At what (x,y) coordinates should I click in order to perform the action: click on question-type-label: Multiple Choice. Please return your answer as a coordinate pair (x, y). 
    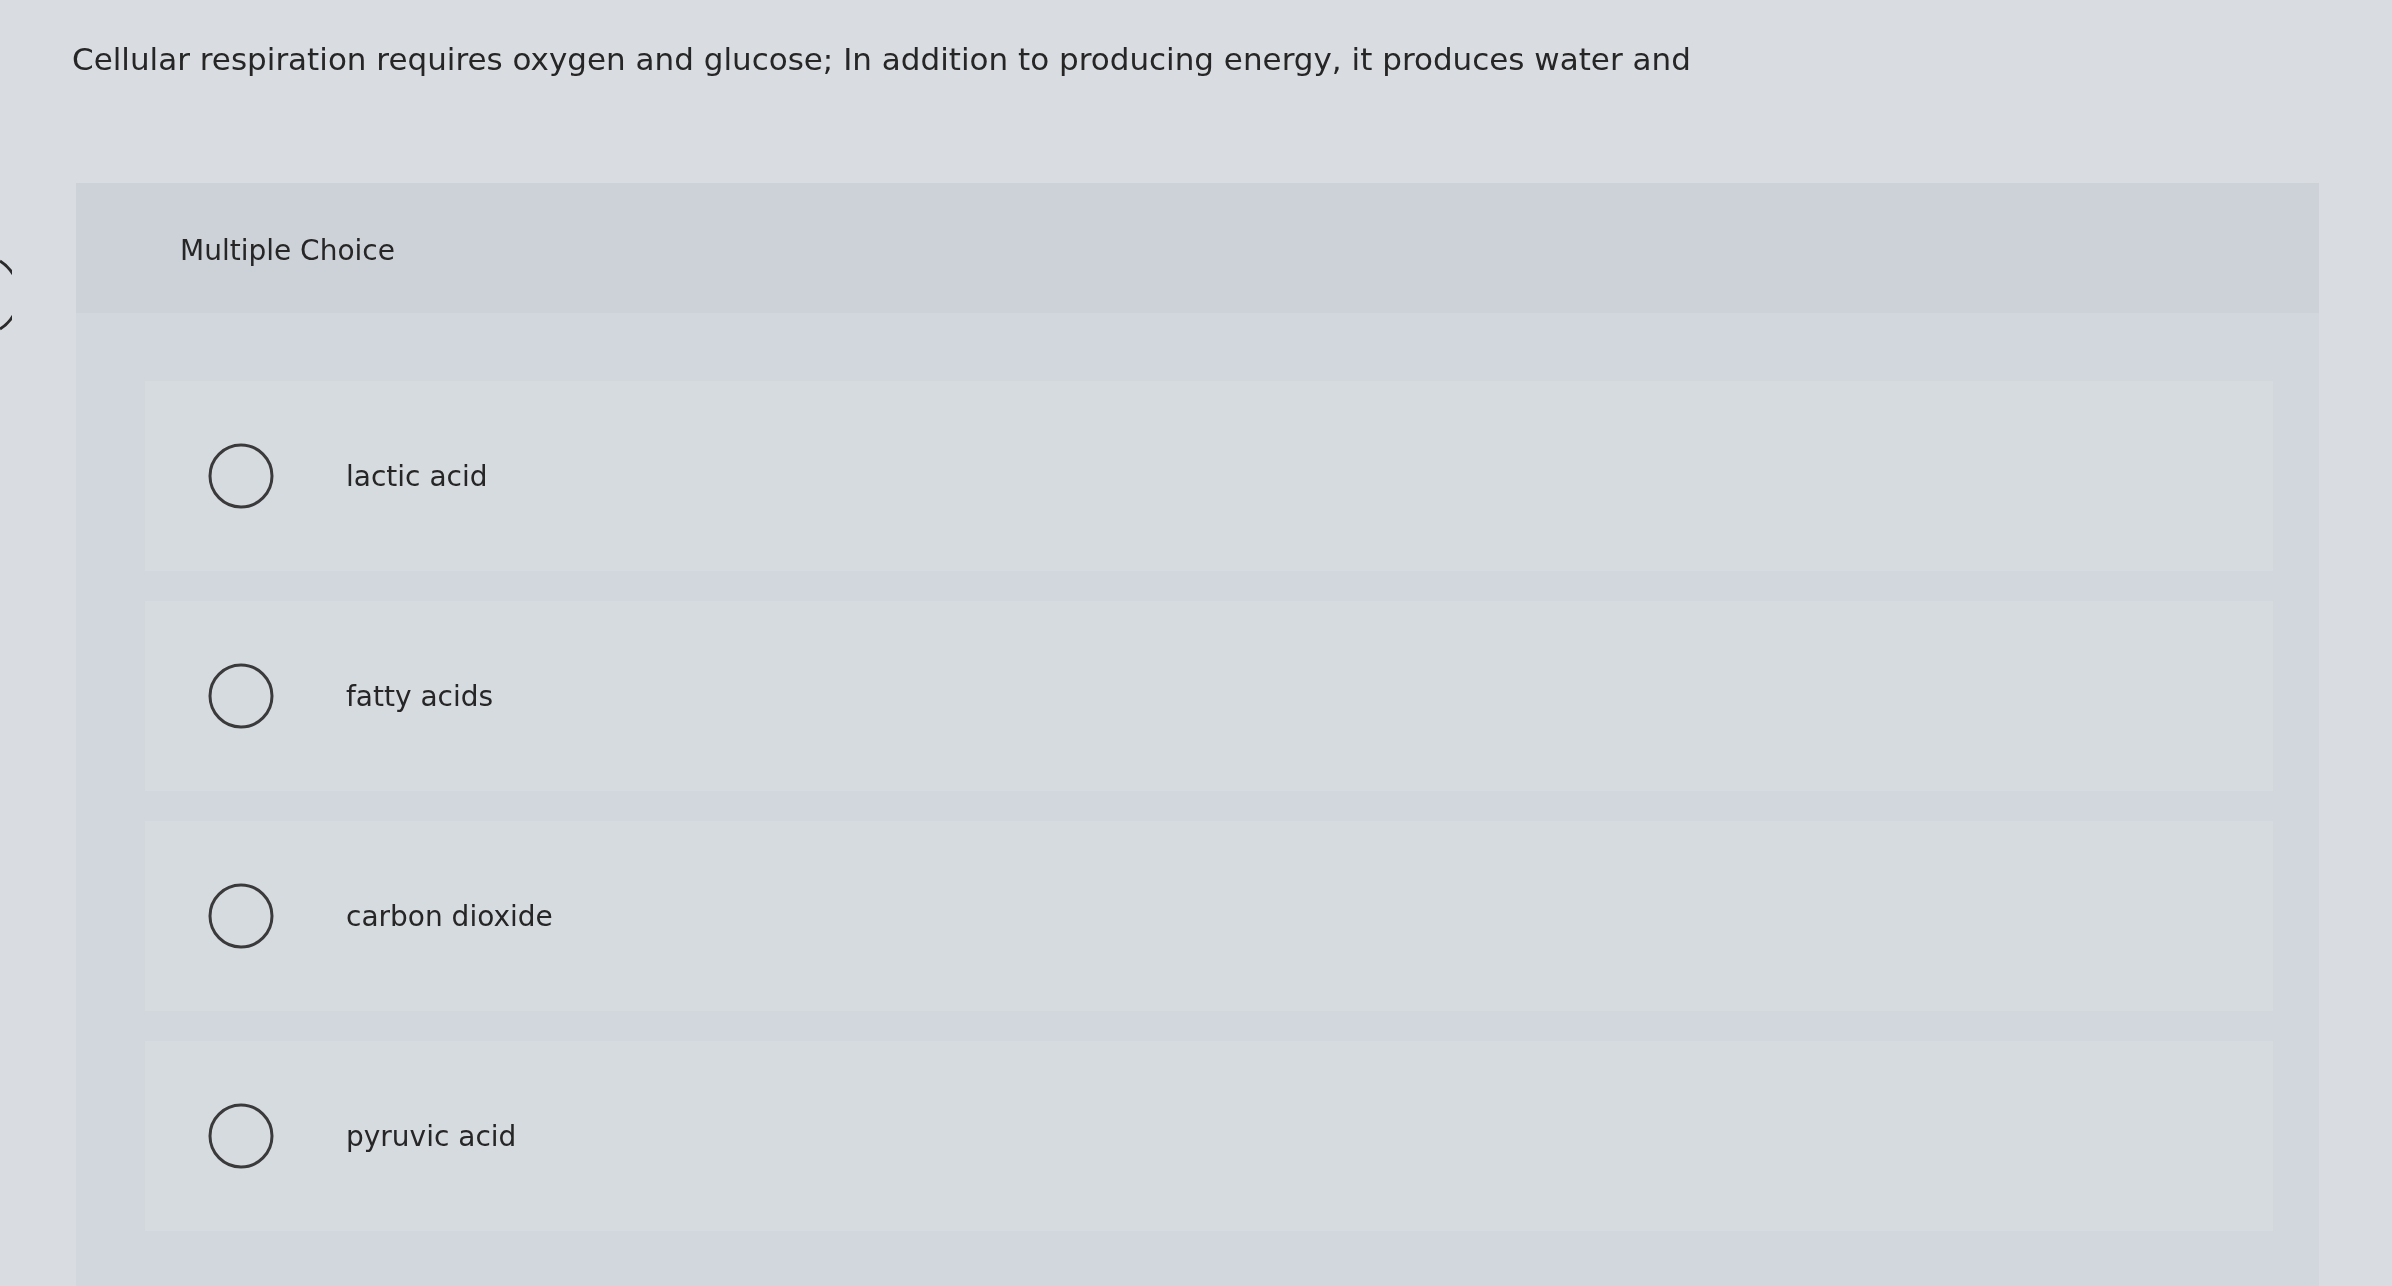
    Looking at the image, I should click on (287, 249).